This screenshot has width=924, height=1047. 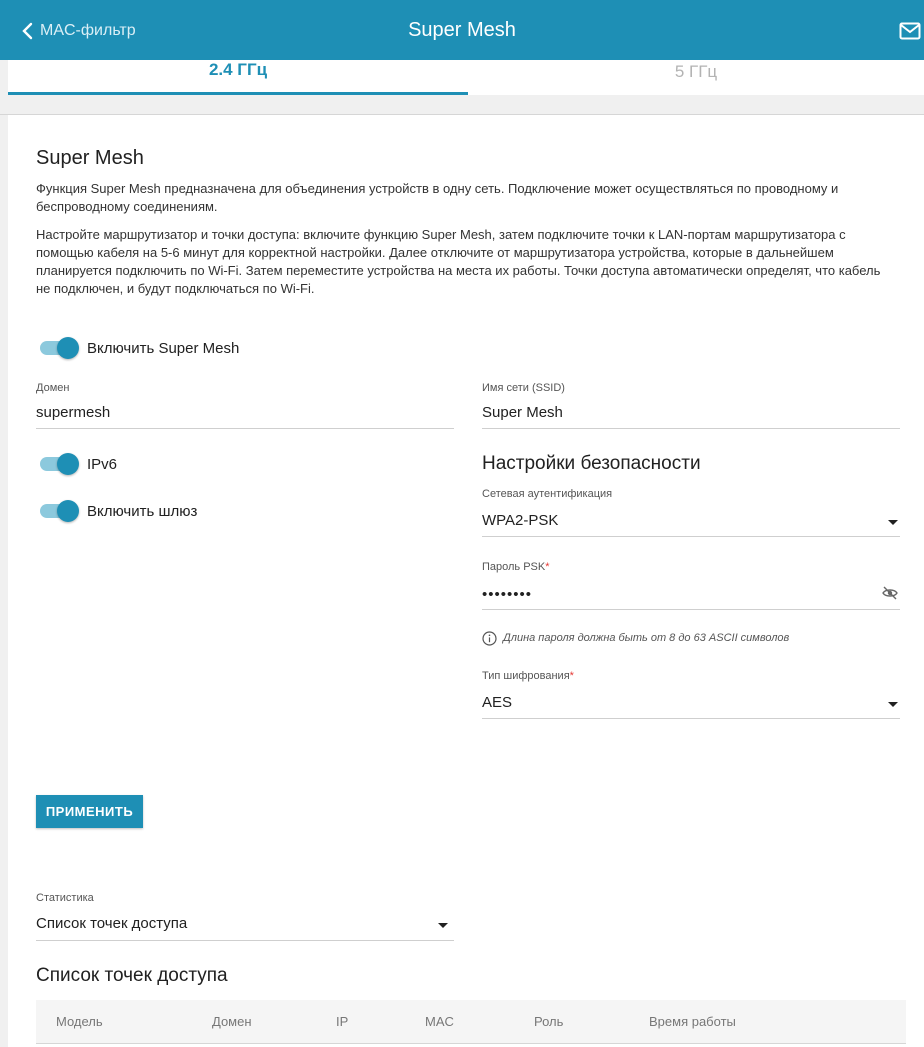 What do you see at coordinates (238, 77) in the screenshot?
I see `tab-2-4ghz: 2.4 ГГц` at bounding box center [238, 77].